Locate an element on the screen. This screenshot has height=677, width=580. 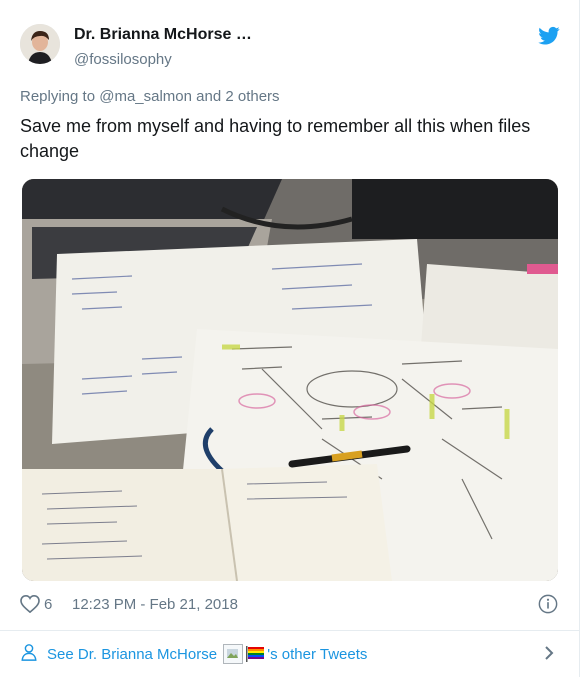
person-icon is located at coordinates (29, 652).